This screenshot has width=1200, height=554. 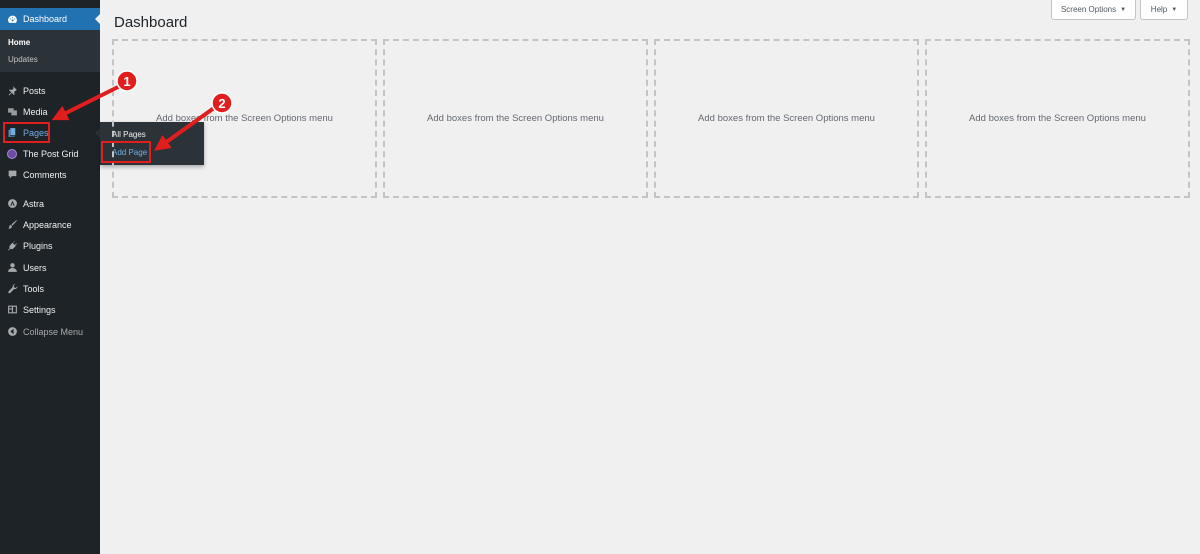 What do you see at coordinates (12, 268) in the screenshot?
I see `users-icon` at bounding box center [12, 268].